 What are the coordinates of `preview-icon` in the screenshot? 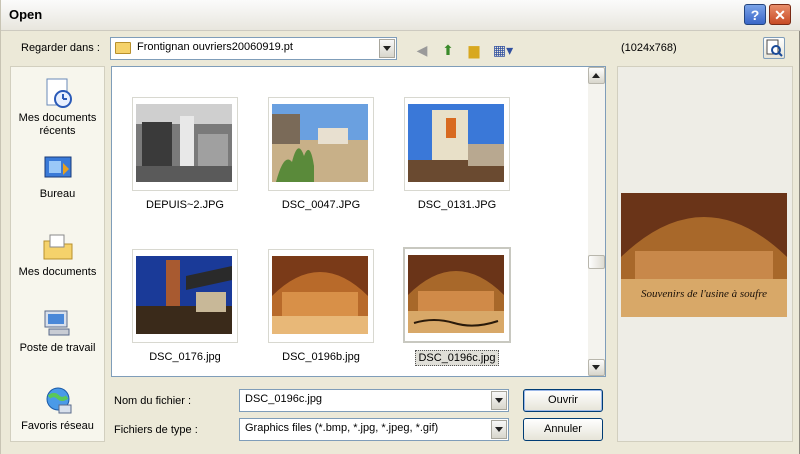 It's located at (774, 48).